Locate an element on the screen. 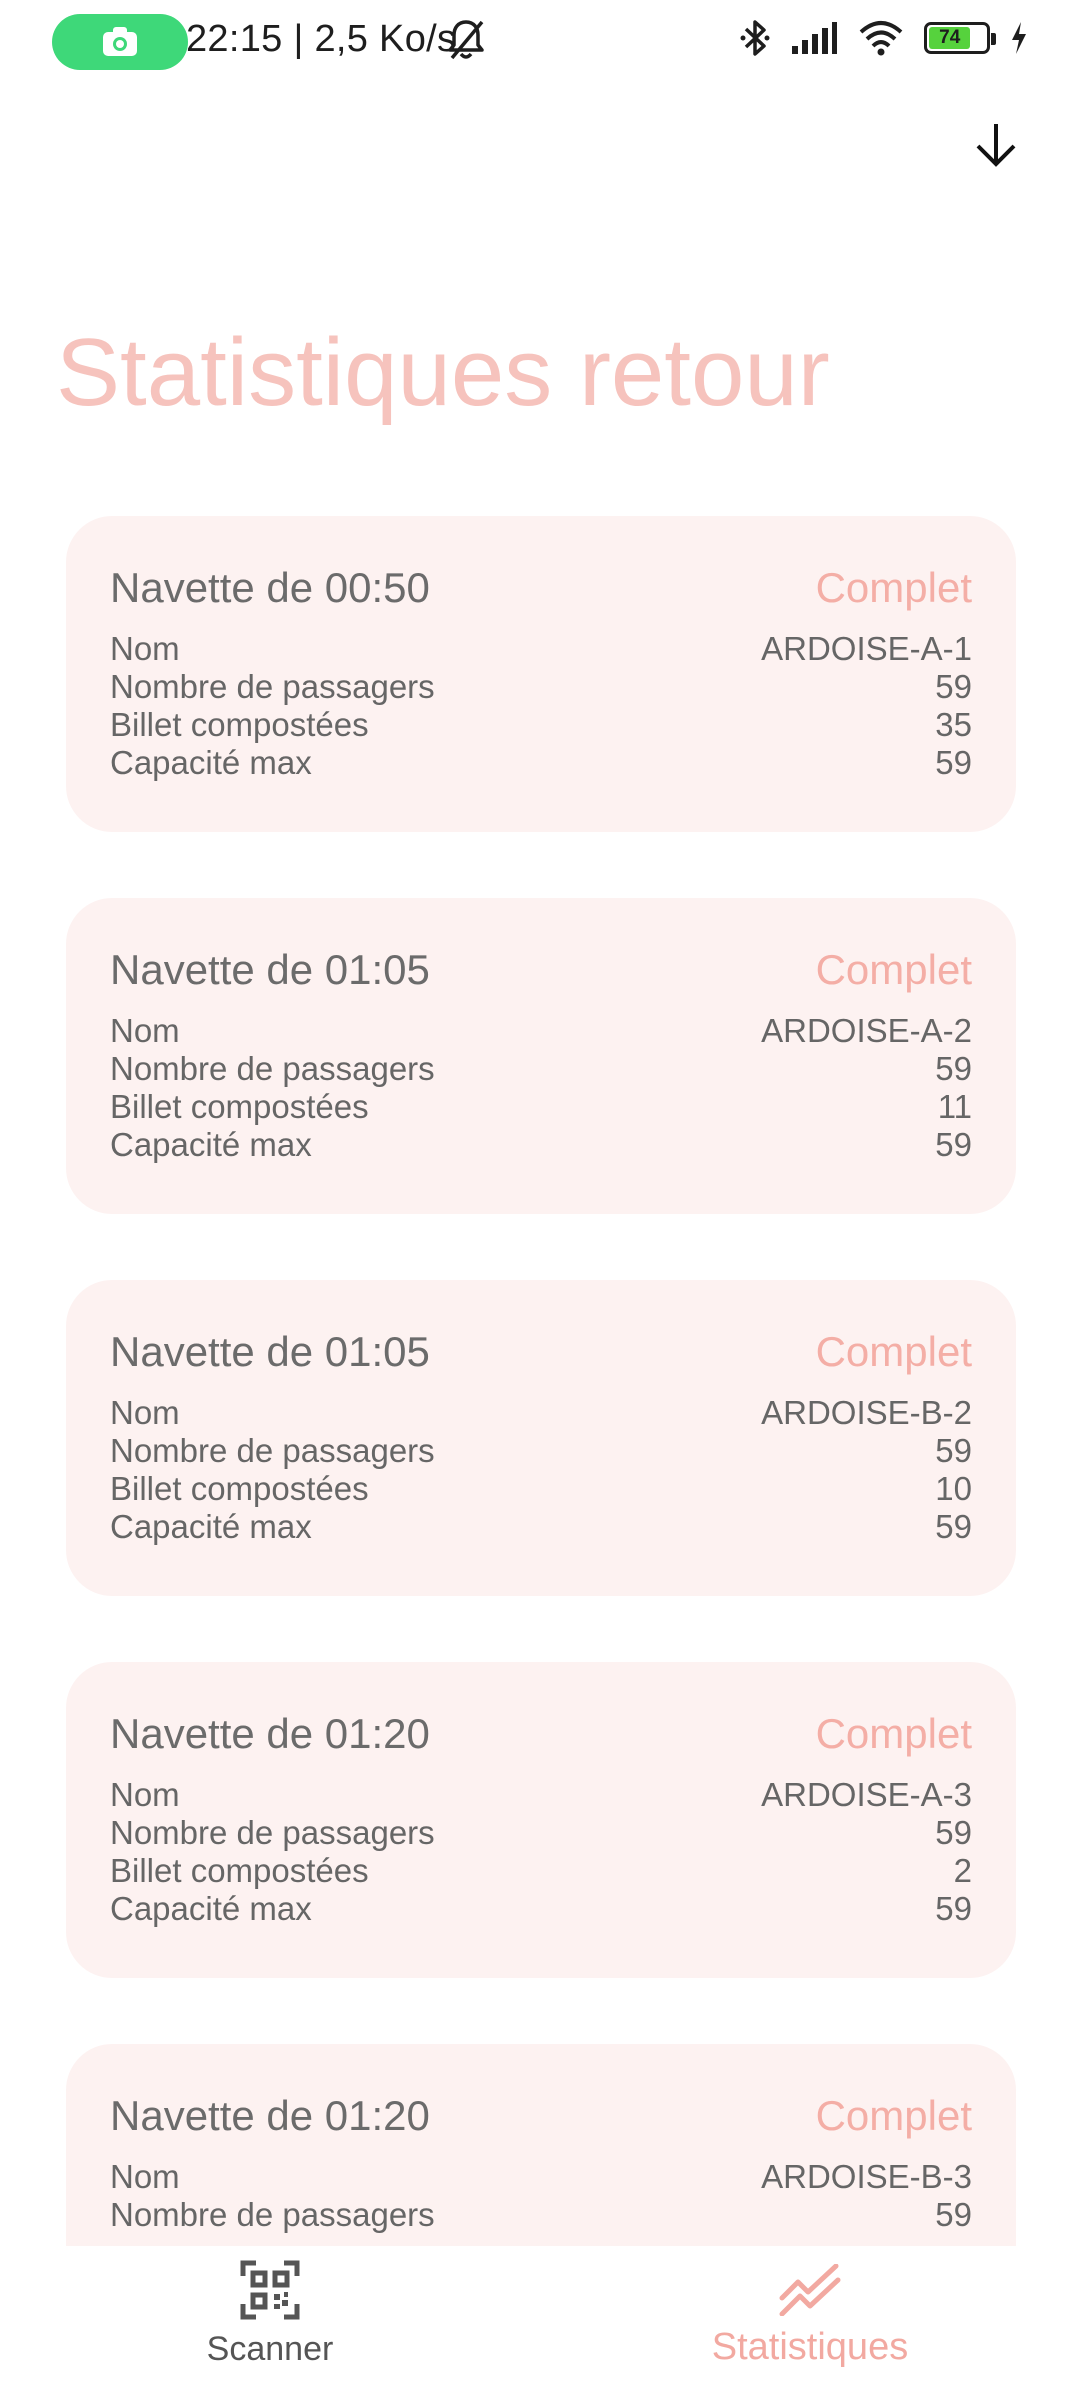 The height and width of the screenshot is (2400, 1080). charging-icon is located at coordinates (1019, 38).